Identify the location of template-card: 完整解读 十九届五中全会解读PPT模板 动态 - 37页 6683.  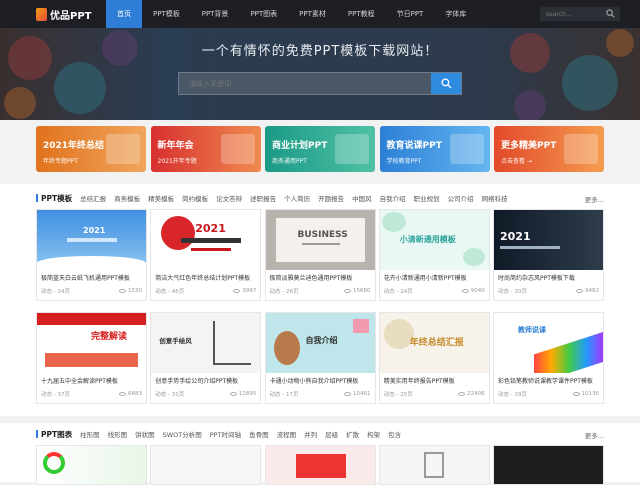
(91, 358).